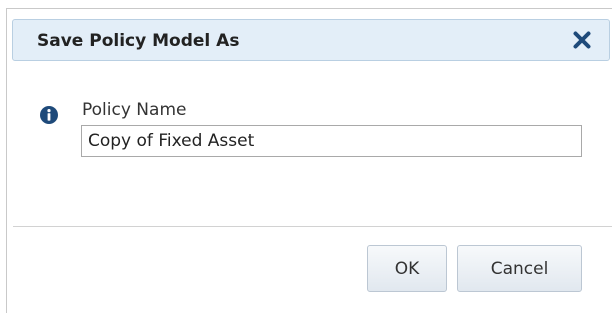 This screenshot has width=612, height=313. What do you see at coordinates (49, 115) in the screenshot?
I see `info-icon` at bounding box center [49, 115].